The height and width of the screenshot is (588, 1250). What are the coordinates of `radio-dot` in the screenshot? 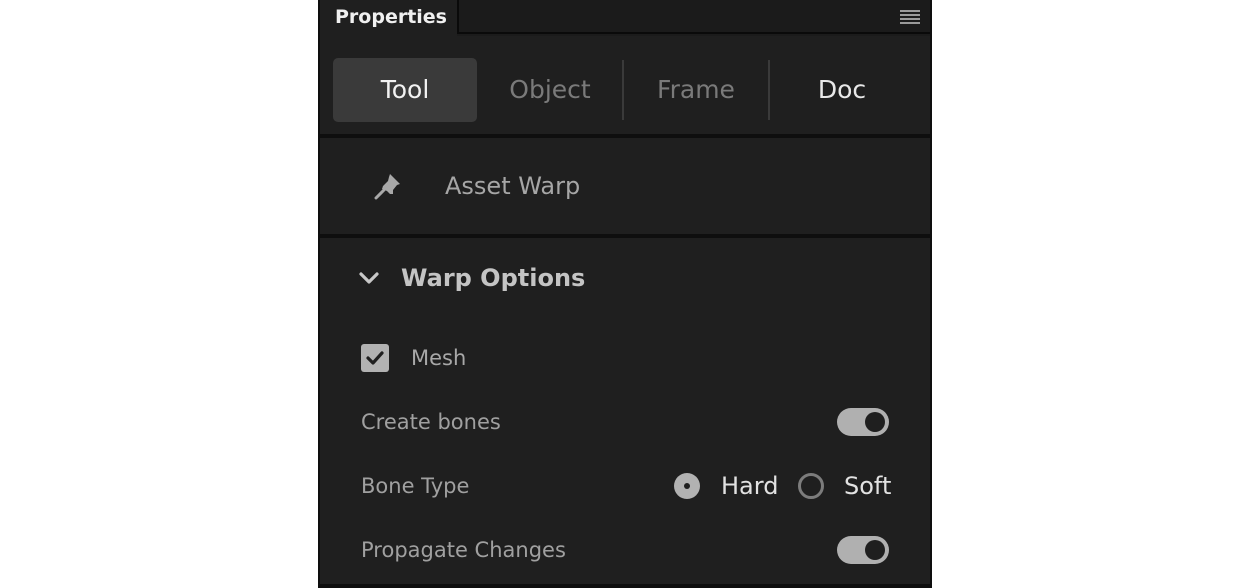 It's located at (687, 486).